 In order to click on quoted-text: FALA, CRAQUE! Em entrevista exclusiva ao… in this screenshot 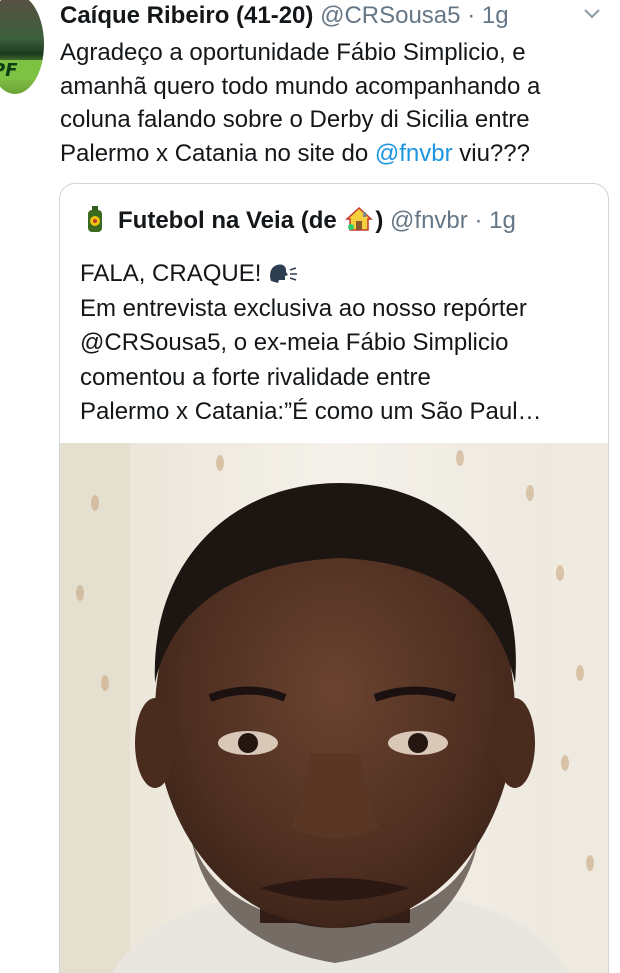, I will do `click(340, 343)`.